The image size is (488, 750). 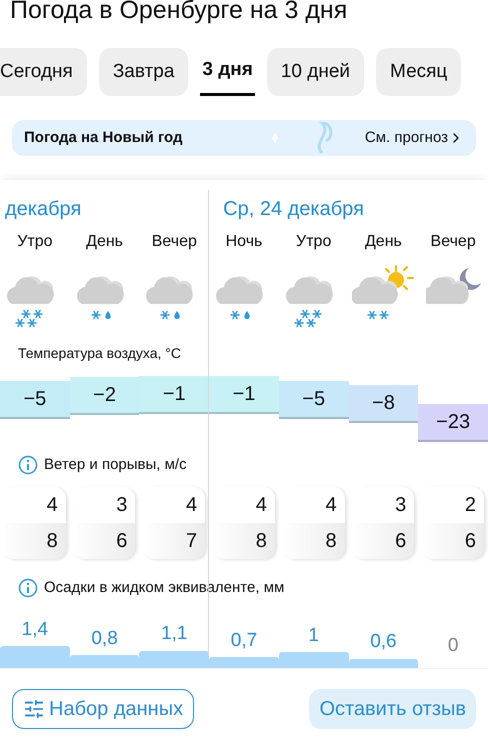 What do you see at coordinates (383, 642) in the screenshot?
I see `precipitation-value: 0,6` at bounding box center [383, 642].